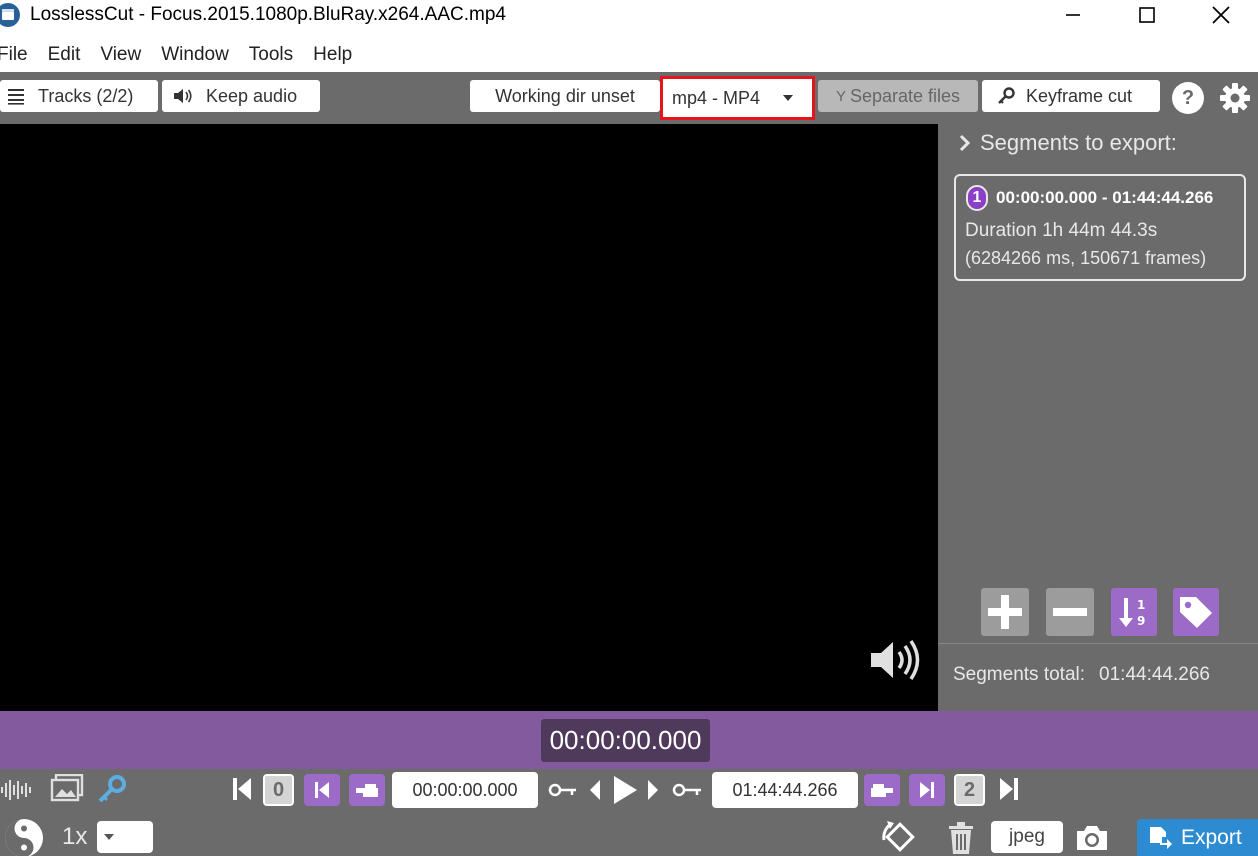  I want to click on menu-view: View, so click(120, 55).